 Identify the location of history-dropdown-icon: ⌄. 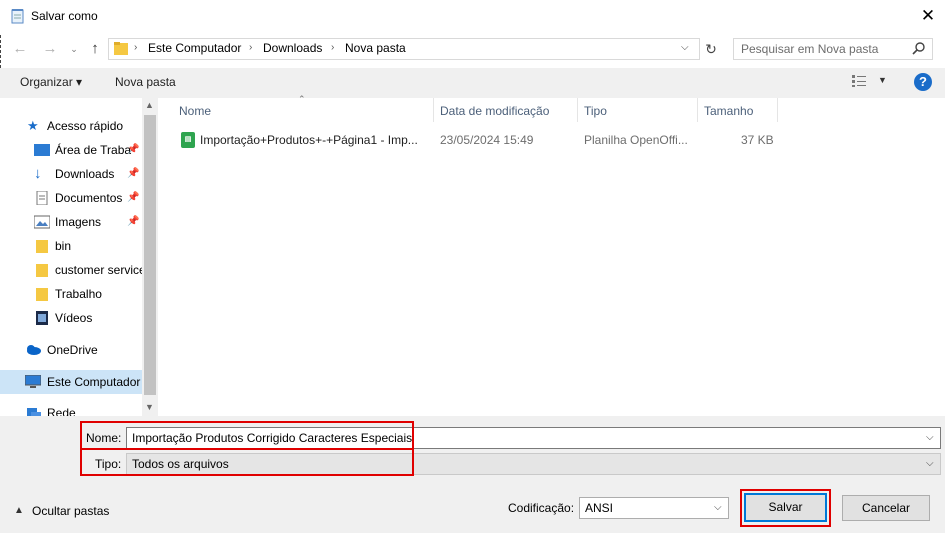
(74, 49).